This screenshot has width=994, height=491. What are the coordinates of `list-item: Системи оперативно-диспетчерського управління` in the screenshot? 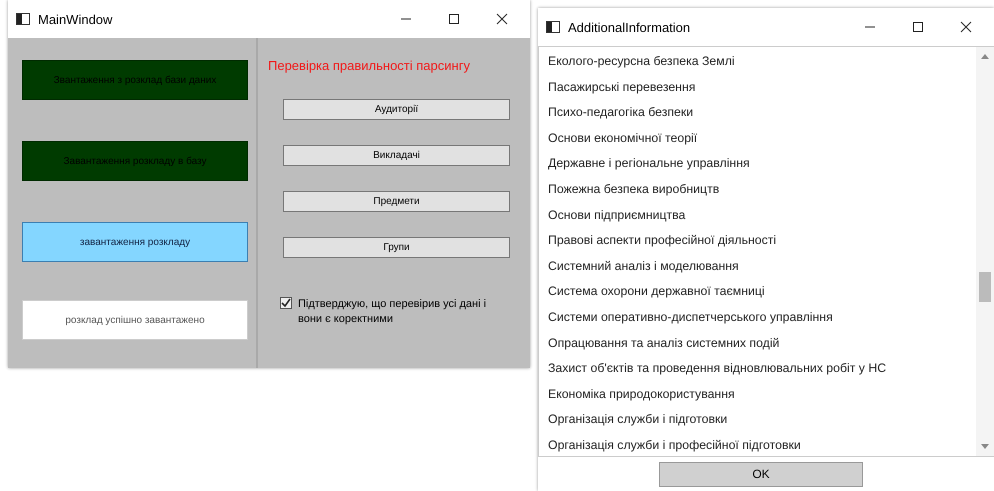 It's located at (757, 317).